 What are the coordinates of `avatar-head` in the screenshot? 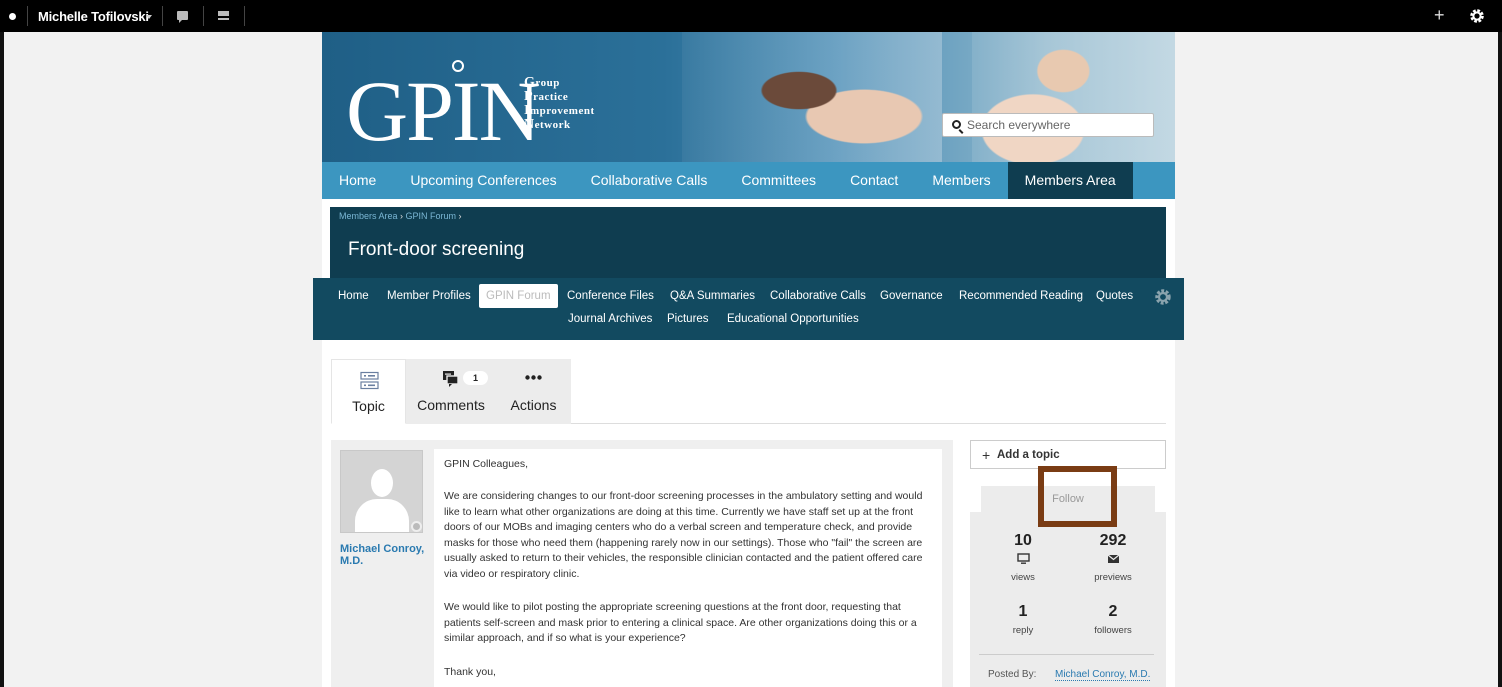 It's located at (382, 483).